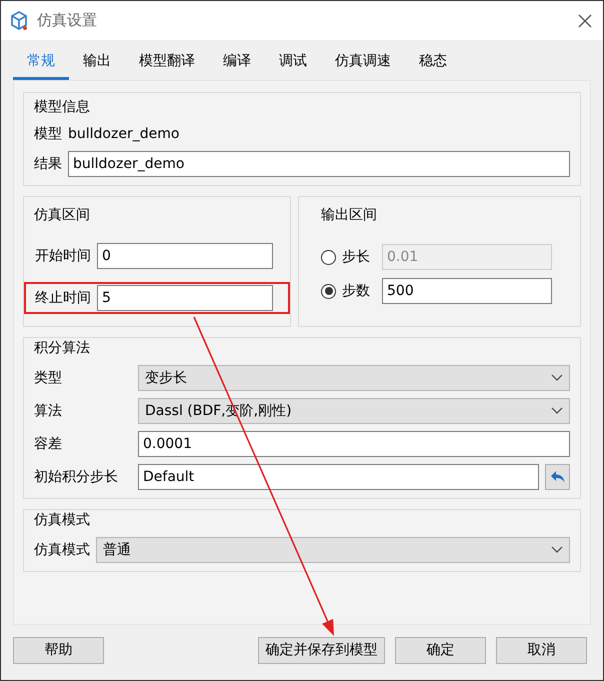 The height and width of the screenshot is (681, 604). What do you see at coordinates (237, 64) in the screenshot?
I see `tab: 编译` at bounding box center [237, 64].